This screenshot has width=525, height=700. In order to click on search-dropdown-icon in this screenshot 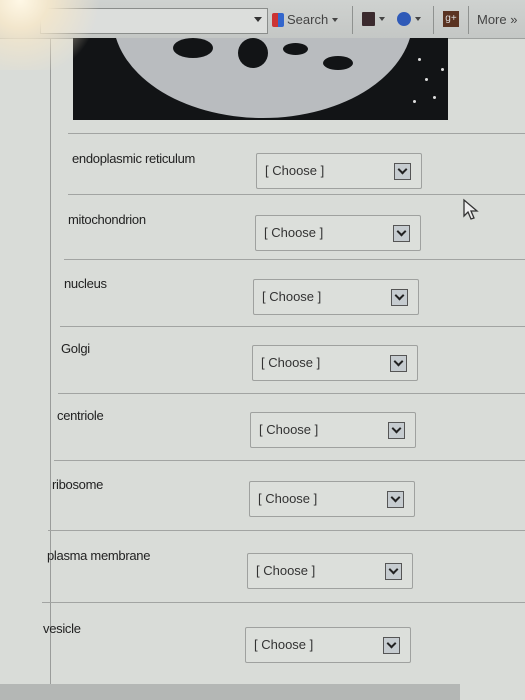, I will do `click(258, 19)`.